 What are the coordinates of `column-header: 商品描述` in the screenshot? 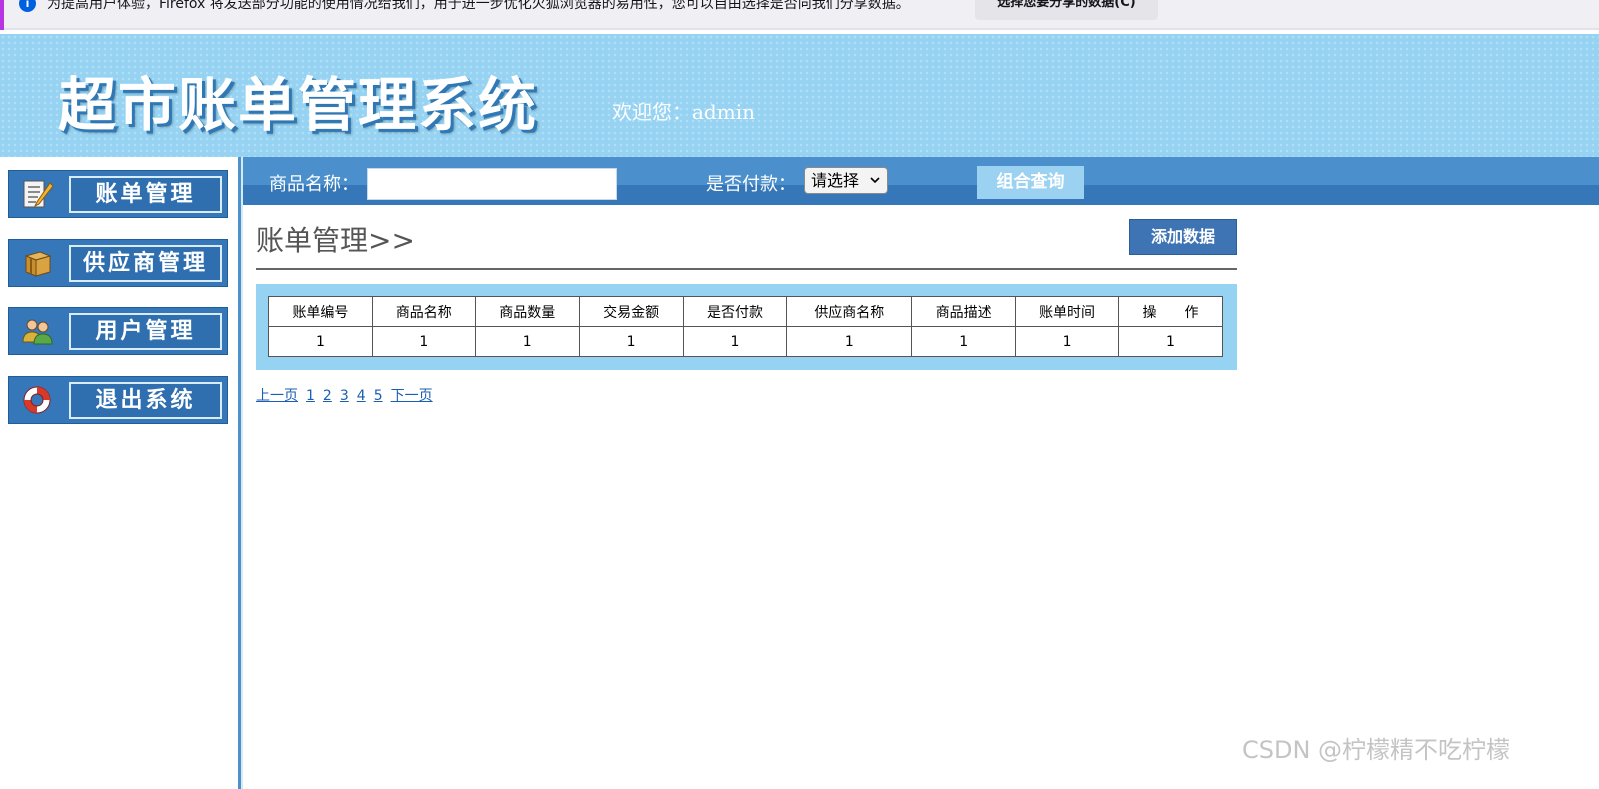 It's located at (964, 311).